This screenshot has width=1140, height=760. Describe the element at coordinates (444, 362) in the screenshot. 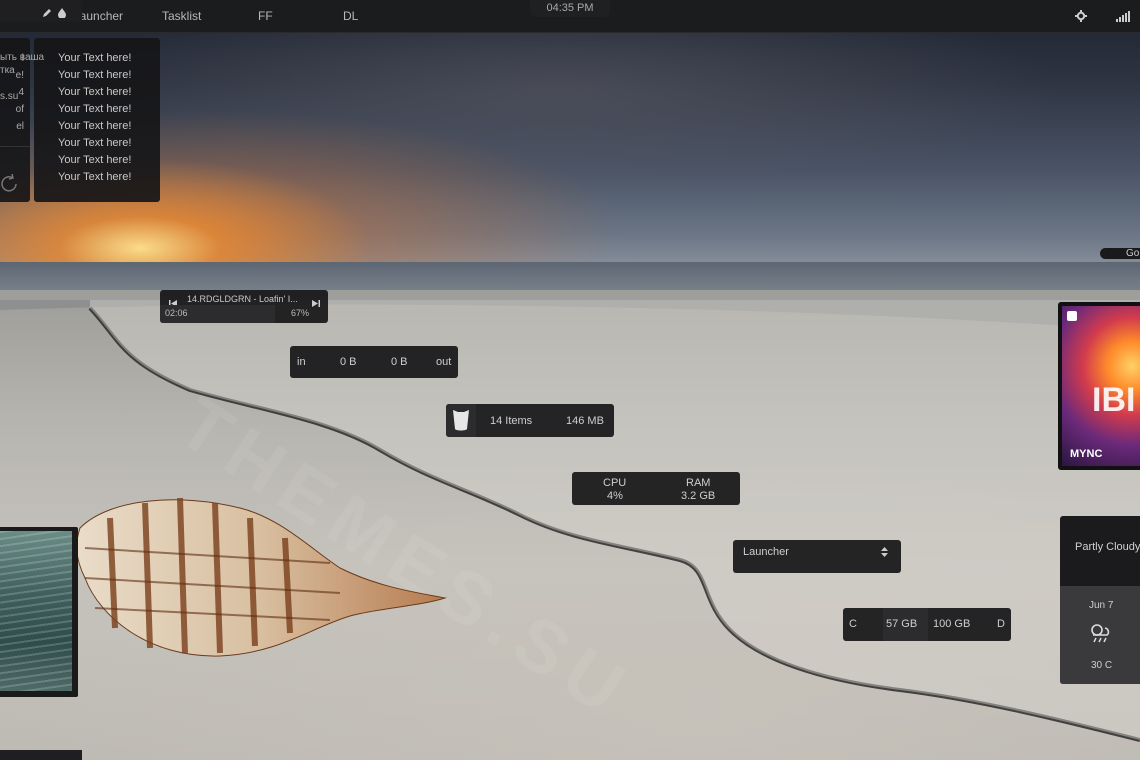

I see `network-out-label: out` at that location.